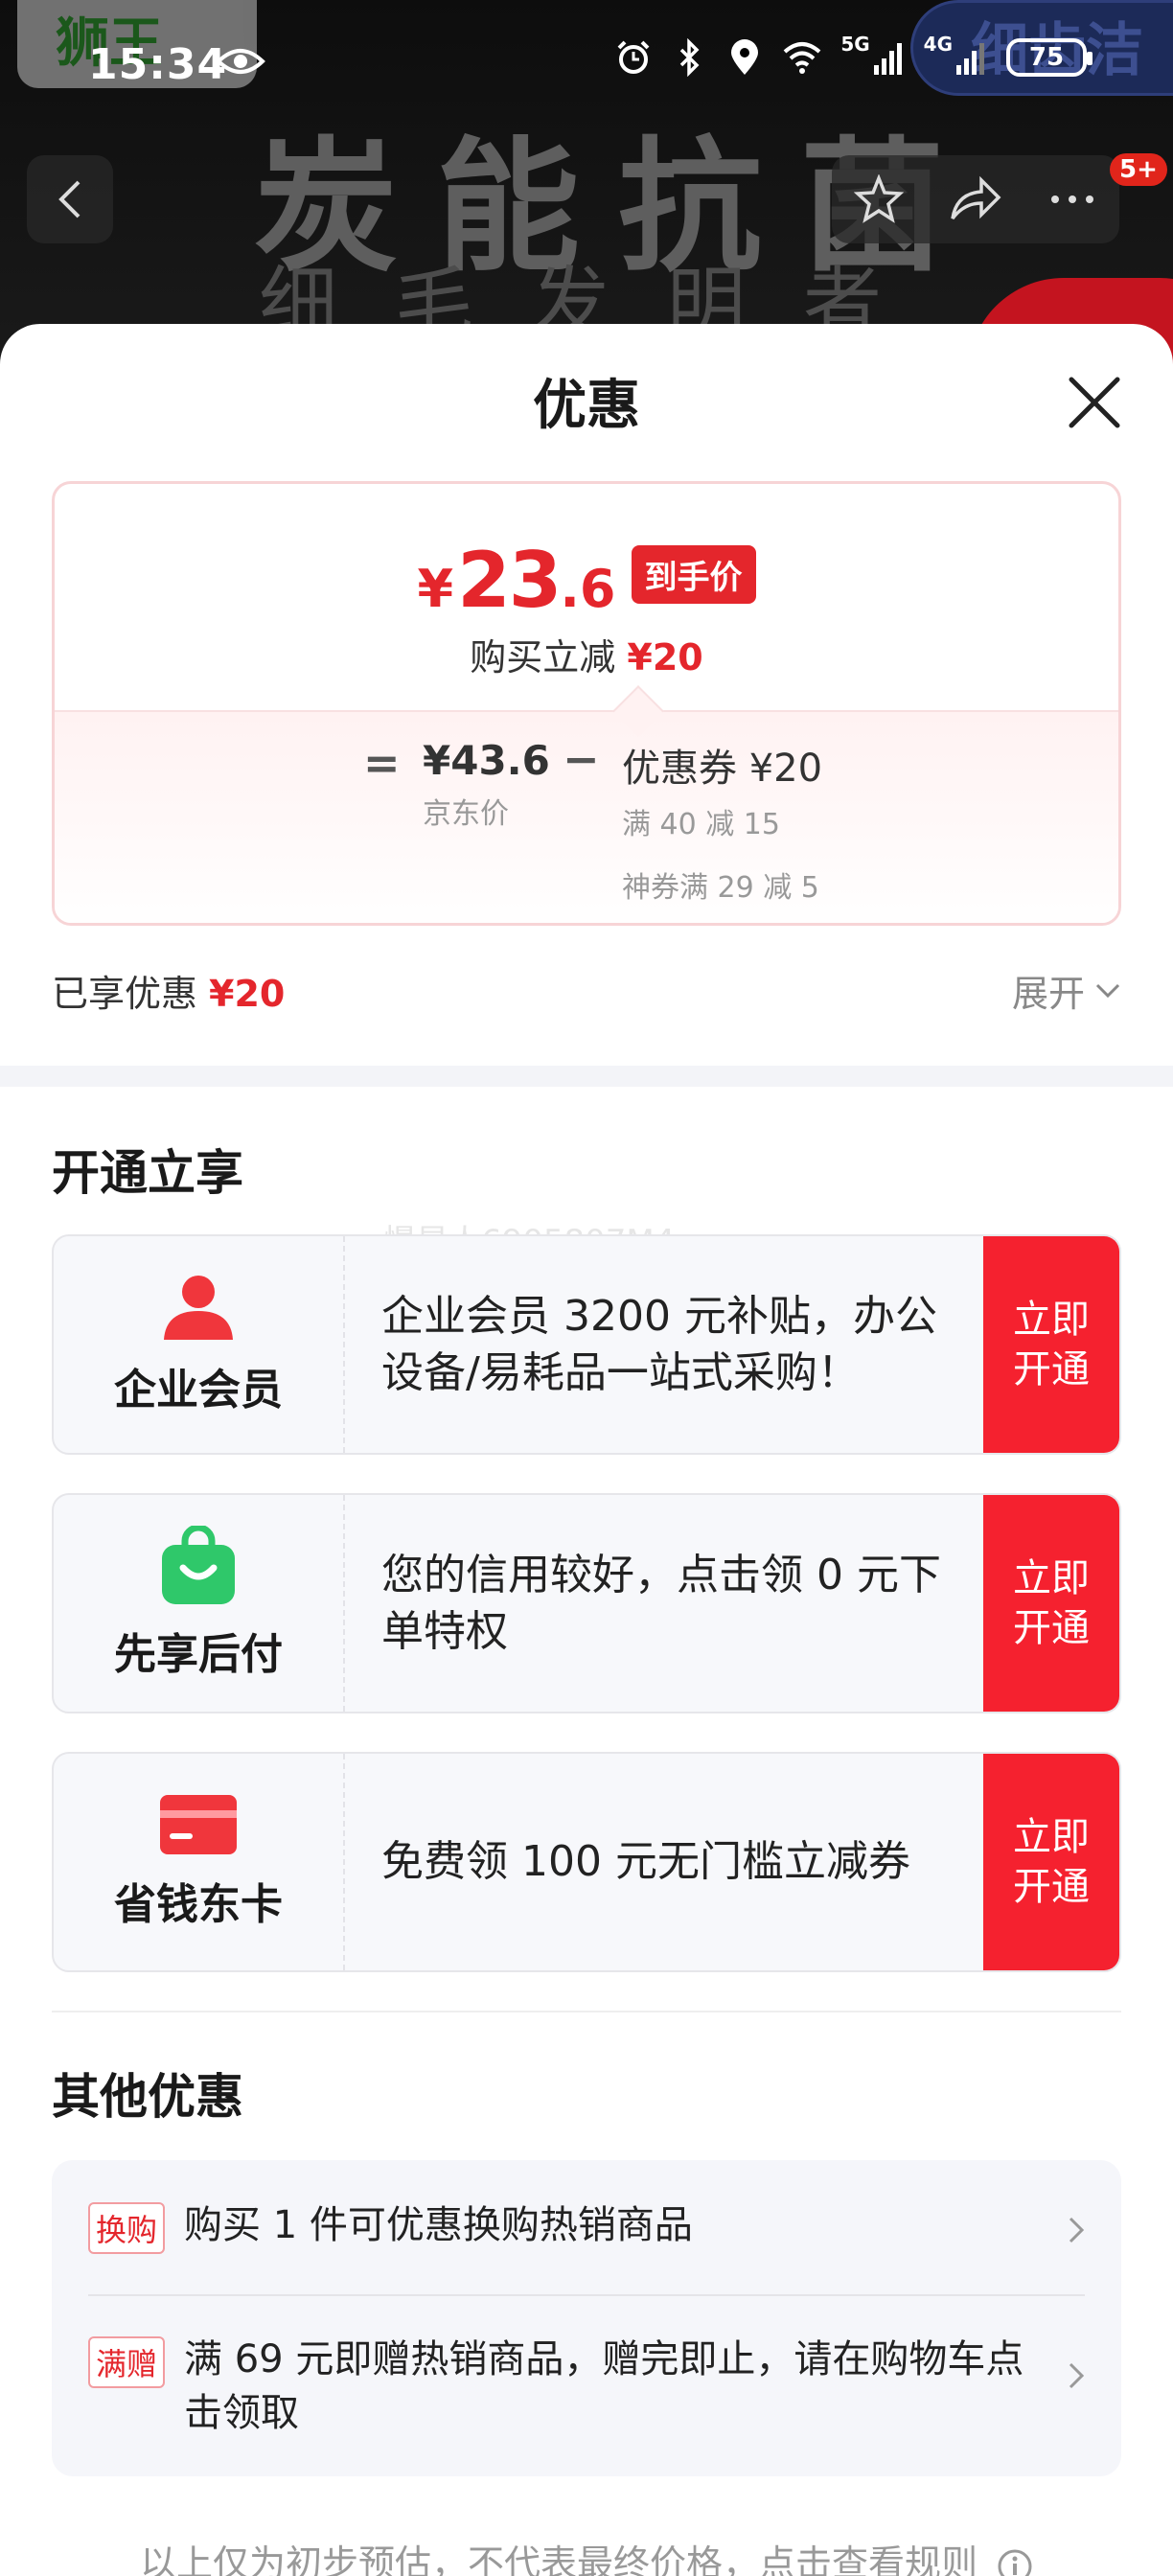 The height and width of the screenshot is (2576, 1173). Describe the element at coordinates (586, 67) in the screenshot. I see `status-bar: 15:34 5G 4G 75` at that location.